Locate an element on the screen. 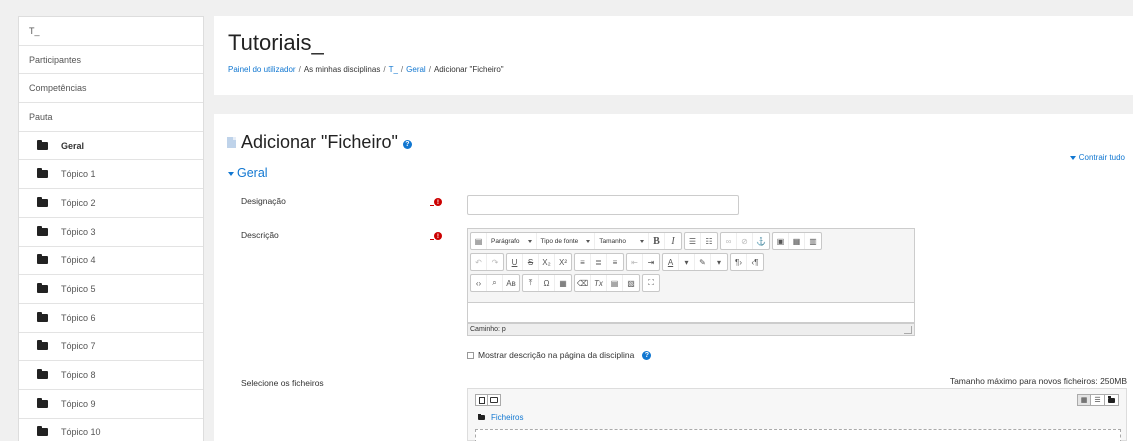  paste-button: ▥ is located at coordinates (813, 241).